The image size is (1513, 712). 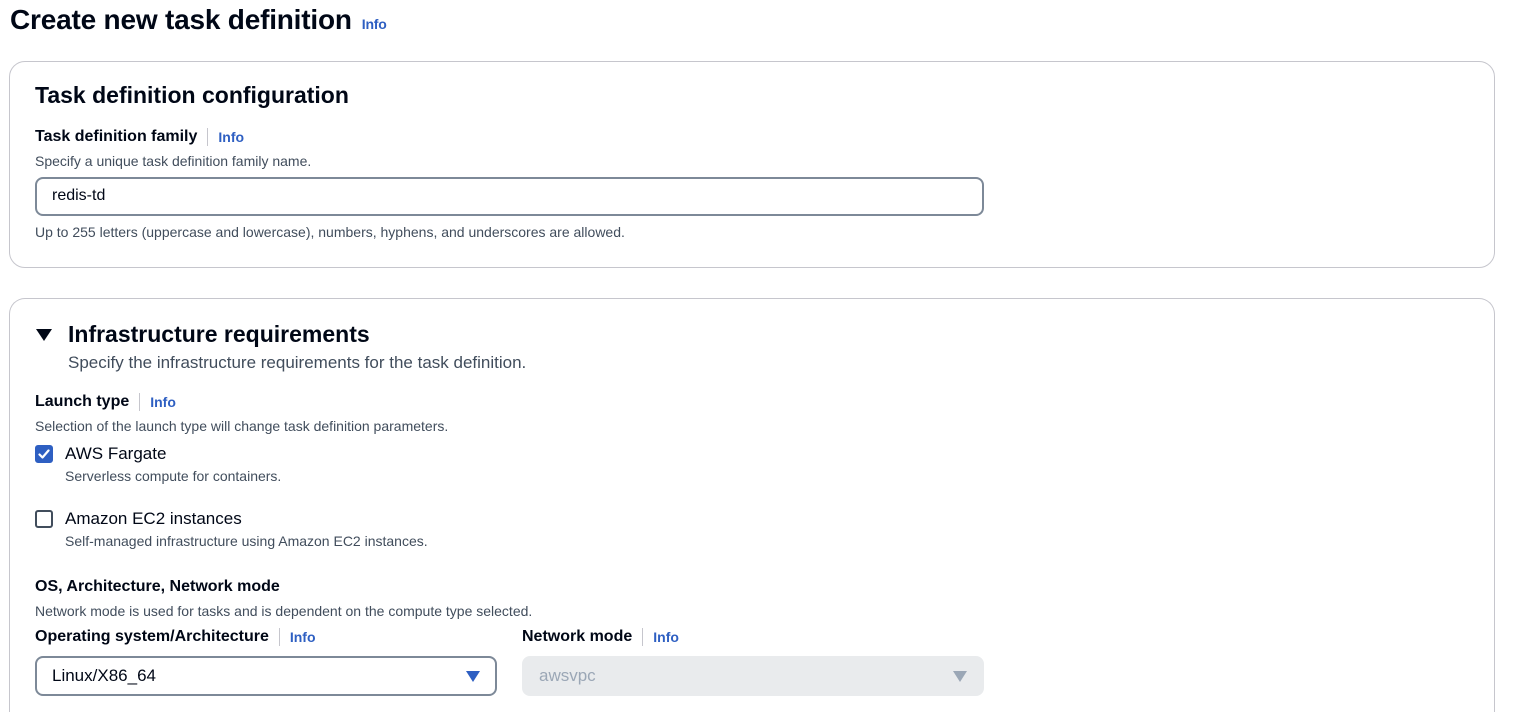 What do you see at coordinates (231, 137) in the screenshot?
I see `family-info-link: Info` at bounding box center [231, 137].